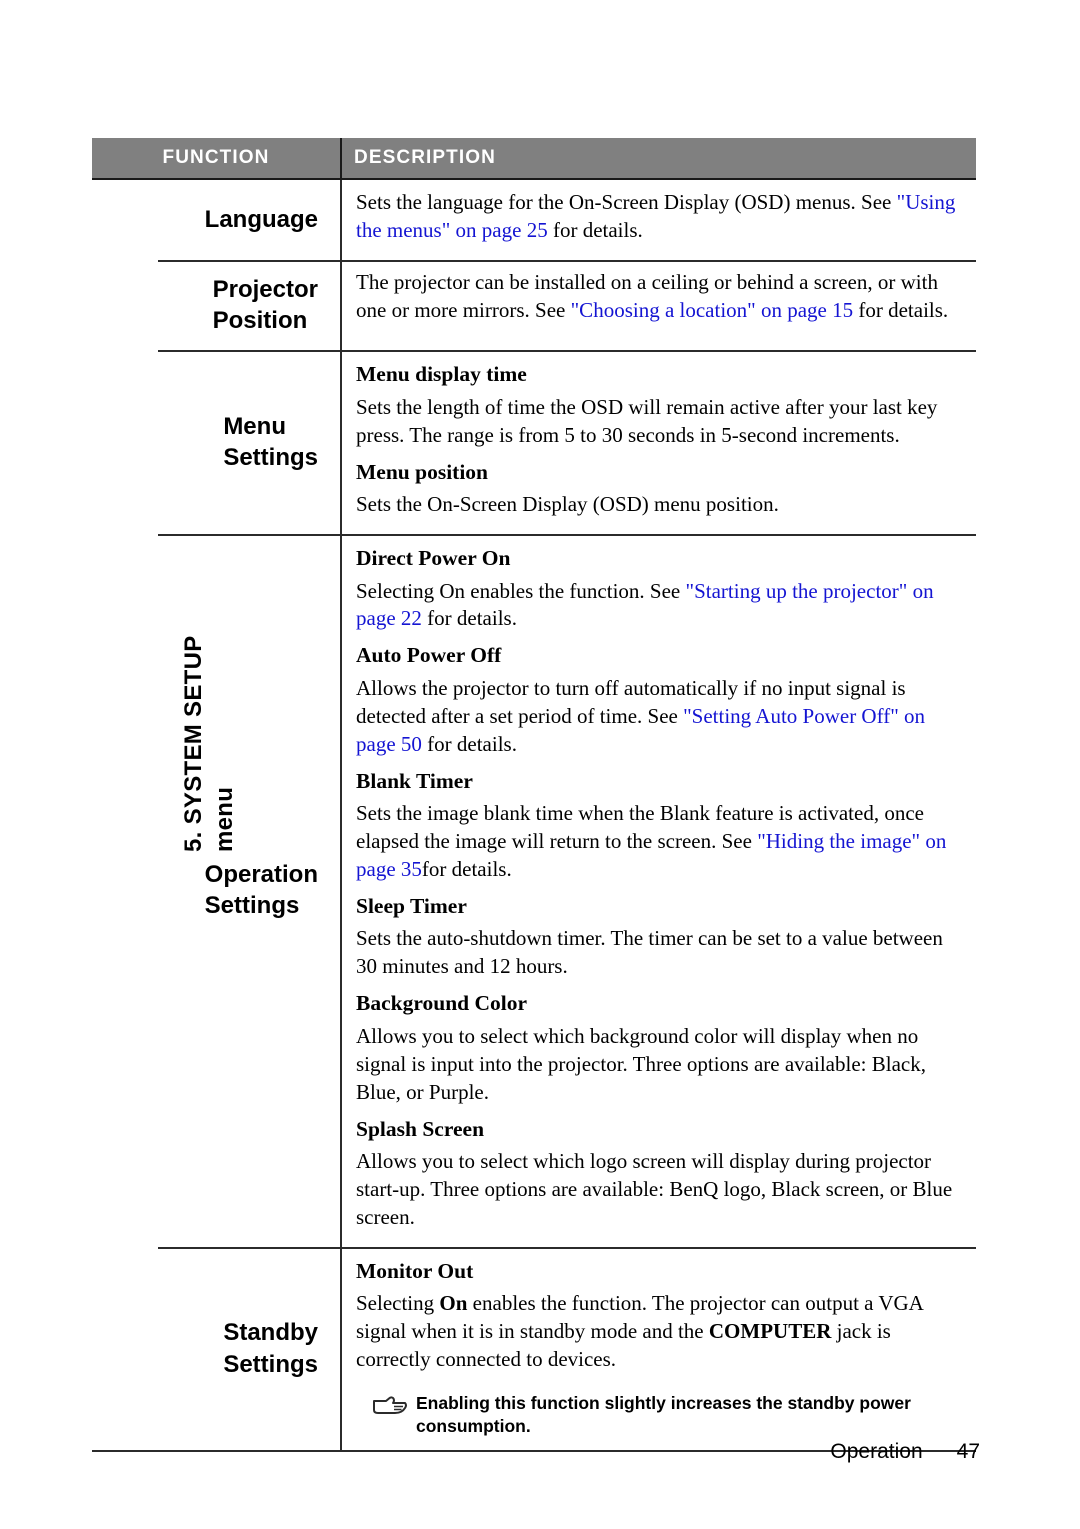 The width and height of the screenshot is (1080, 1529). Describe the element at coordinates (770, 1331) in the screenshot. I see `emphasized-term: COMPUTER` at that location.